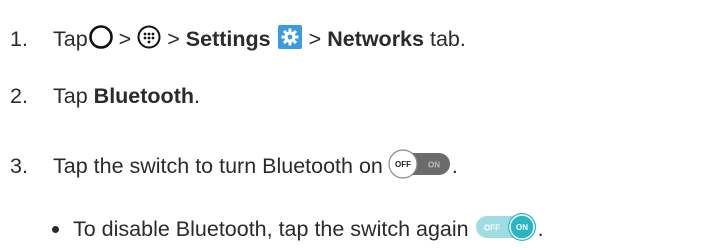 The image size is (708, 248). What do you see at coordinates (19, 38) in the screenshot?
I see `step-number: 1.` at bounding box center [19, 38].